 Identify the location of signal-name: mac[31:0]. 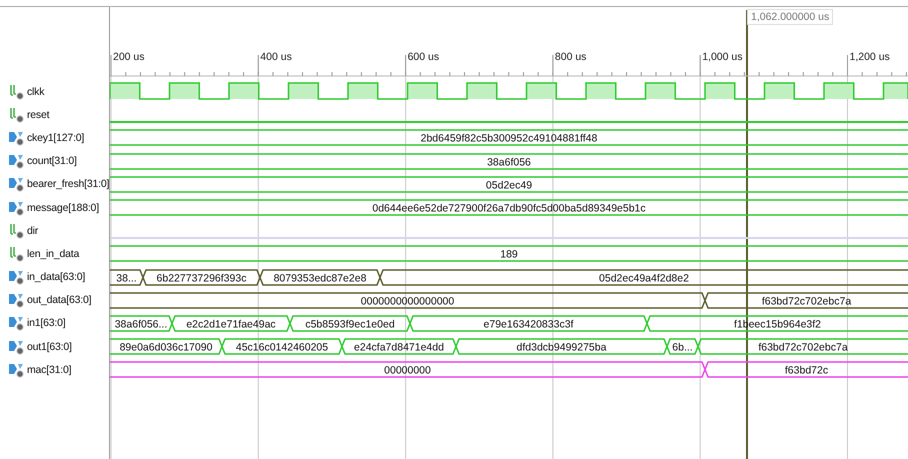
(49, 370).